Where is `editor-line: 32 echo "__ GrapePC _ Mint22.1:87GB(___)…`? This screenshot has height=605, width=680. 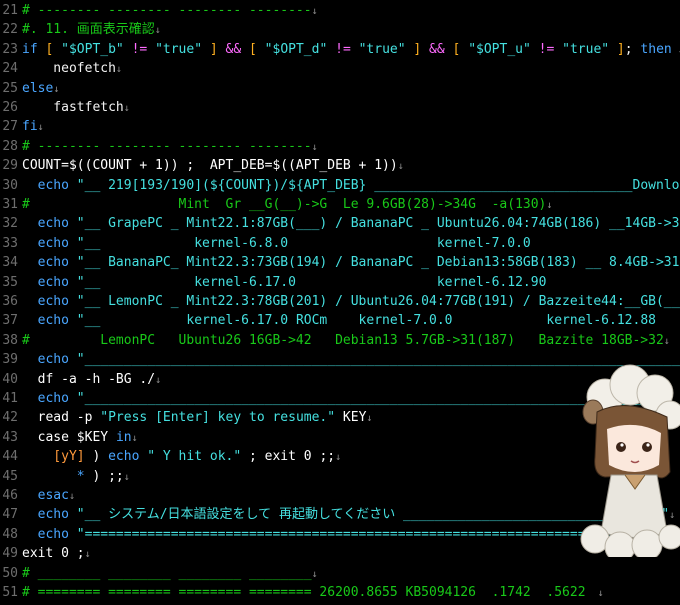
editor-line: 32 echo "__ GrapePC _ Mint22.1:87GB(___)… is located at coordinates (340, 223).